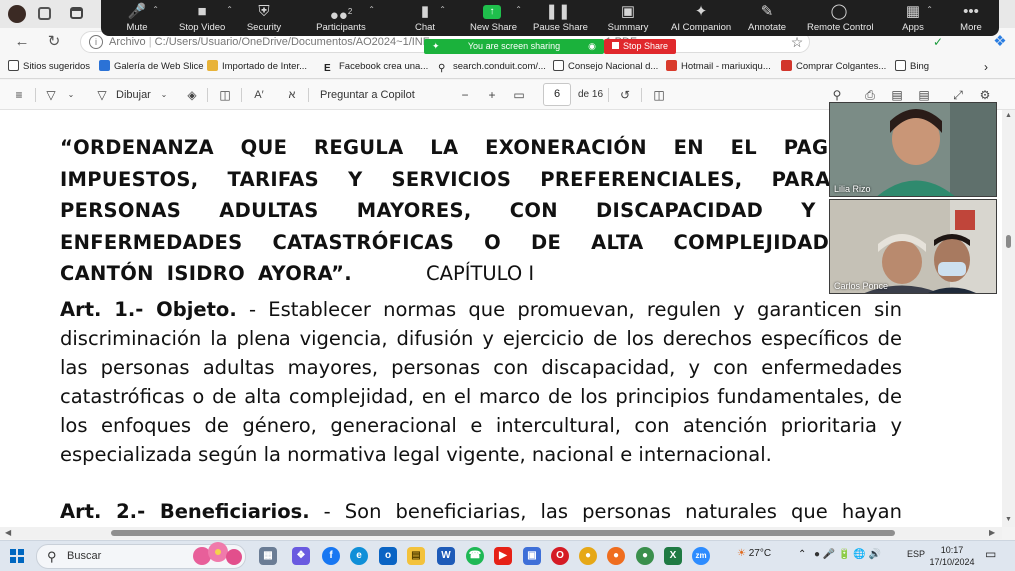  I want to click on copilot-app-icon: ❖, so click(301, 556).